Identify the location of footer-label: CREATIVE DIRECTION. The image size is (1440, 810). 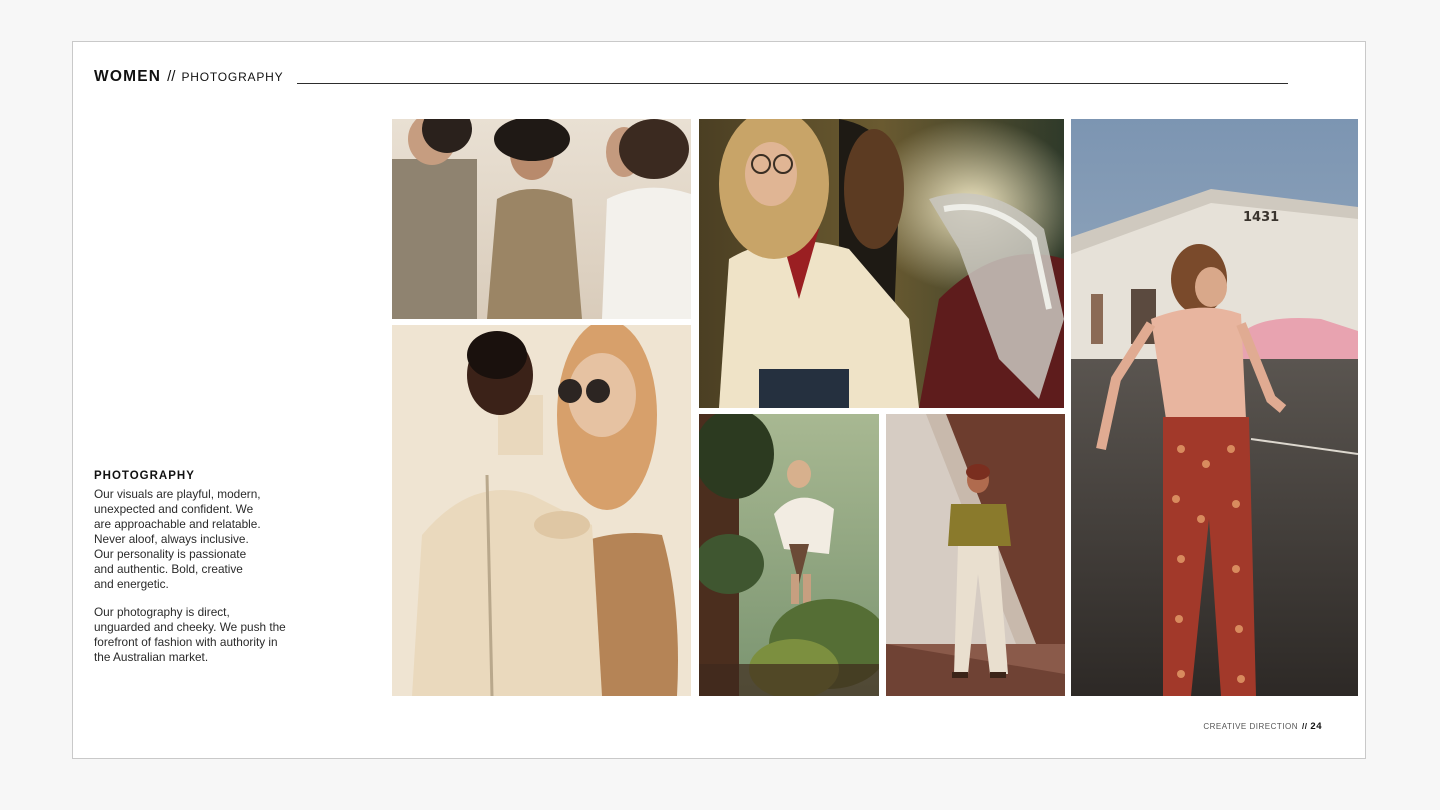
(1250, 726).